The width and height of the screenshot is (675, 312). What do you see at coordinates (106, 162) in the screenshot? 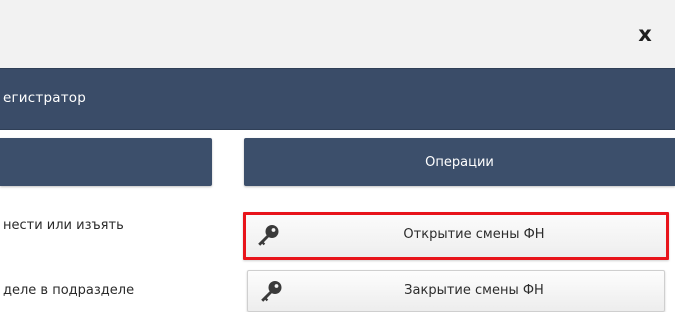
I see `left-column-header` at bounding box center [106, 162].